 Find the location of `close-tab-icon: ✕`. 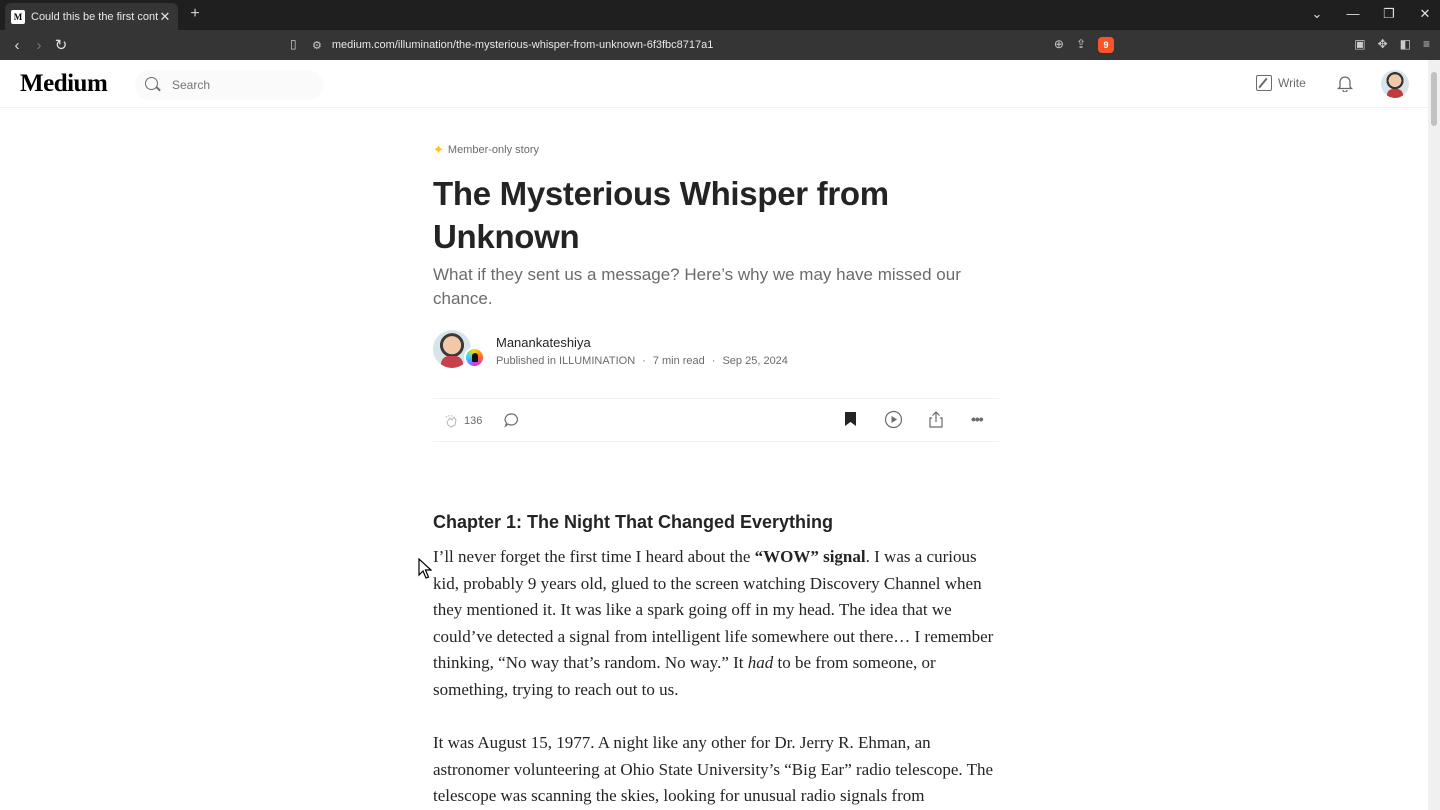

close-tab-icon: ✕ is located at coordinates (165, 17).